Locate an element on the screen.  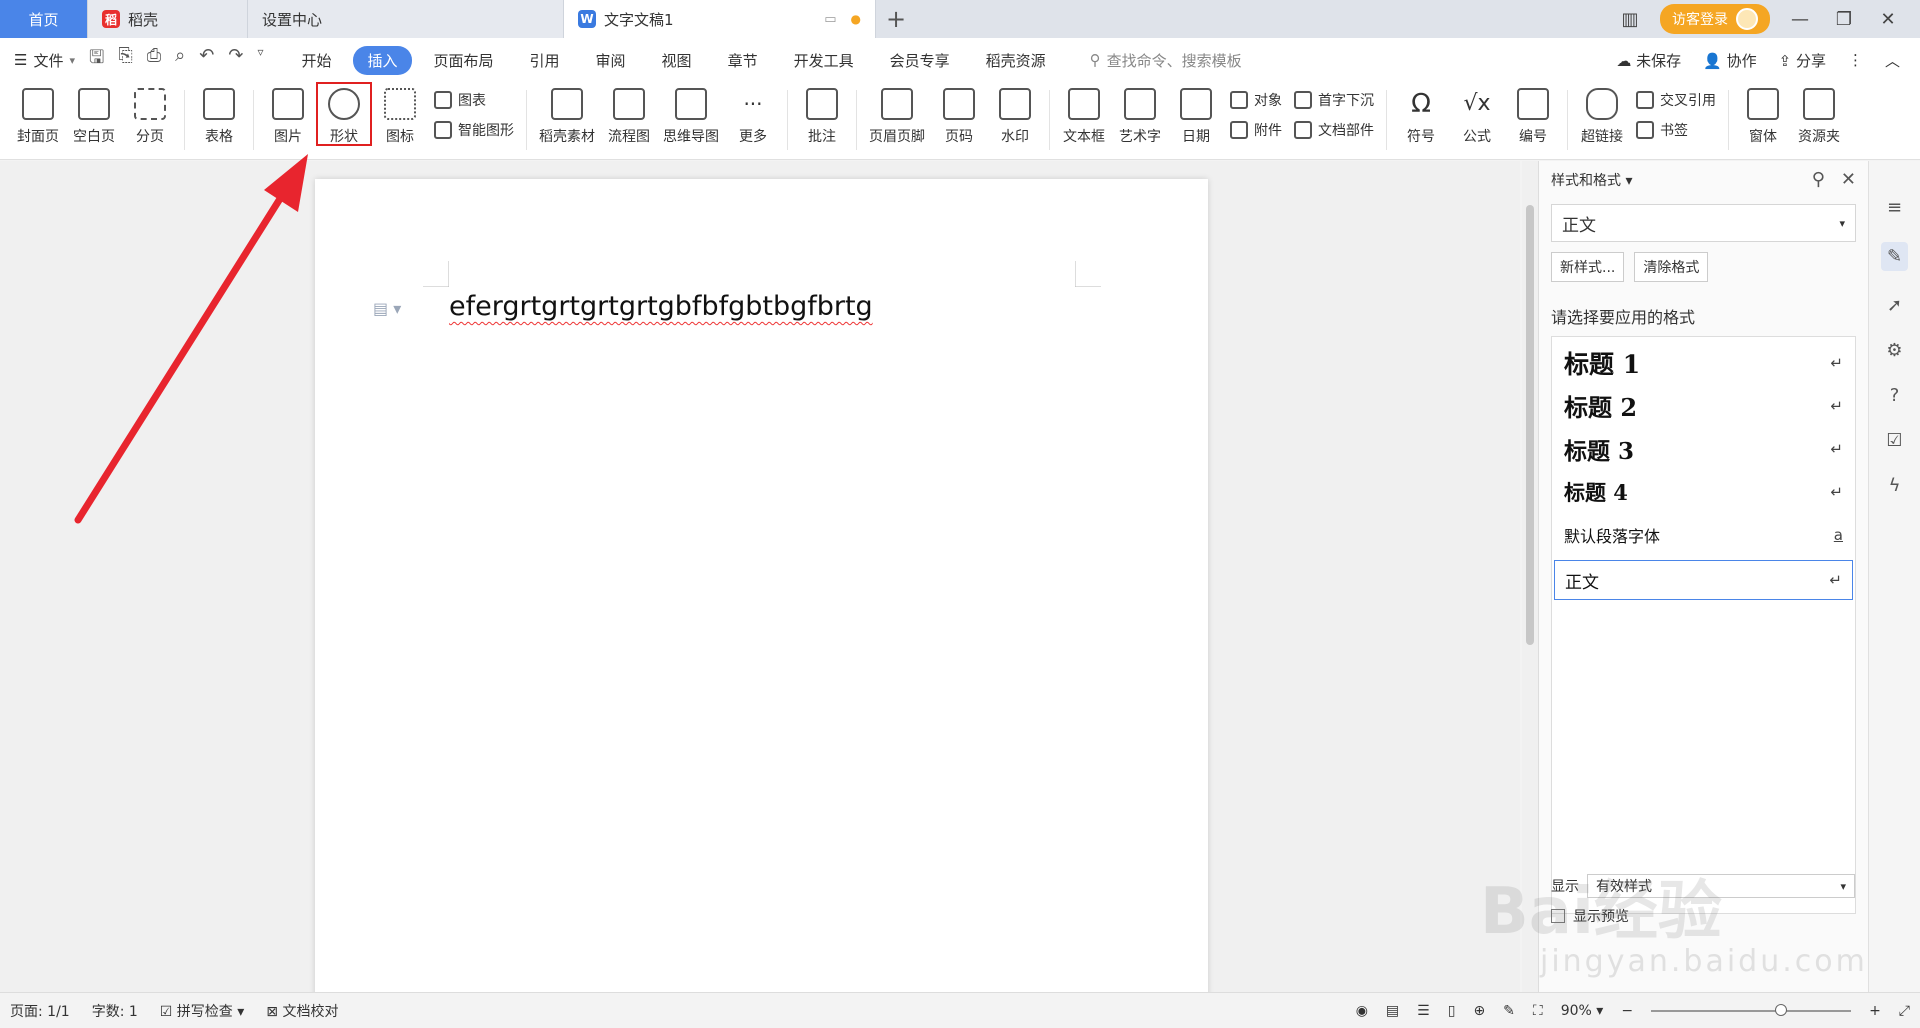
tab-review: 审阅 is located at coordinates (611, 60).